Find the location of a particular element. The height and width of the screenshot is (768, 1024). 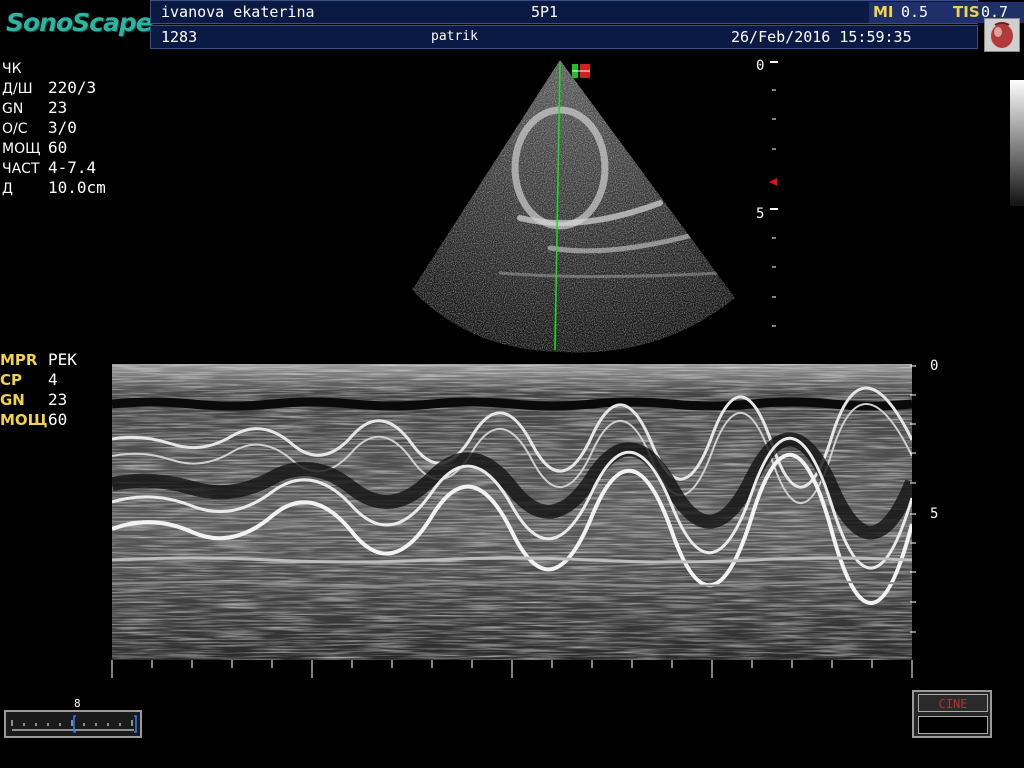

mi-value: 0.5 is located at coordinates (915, 12).